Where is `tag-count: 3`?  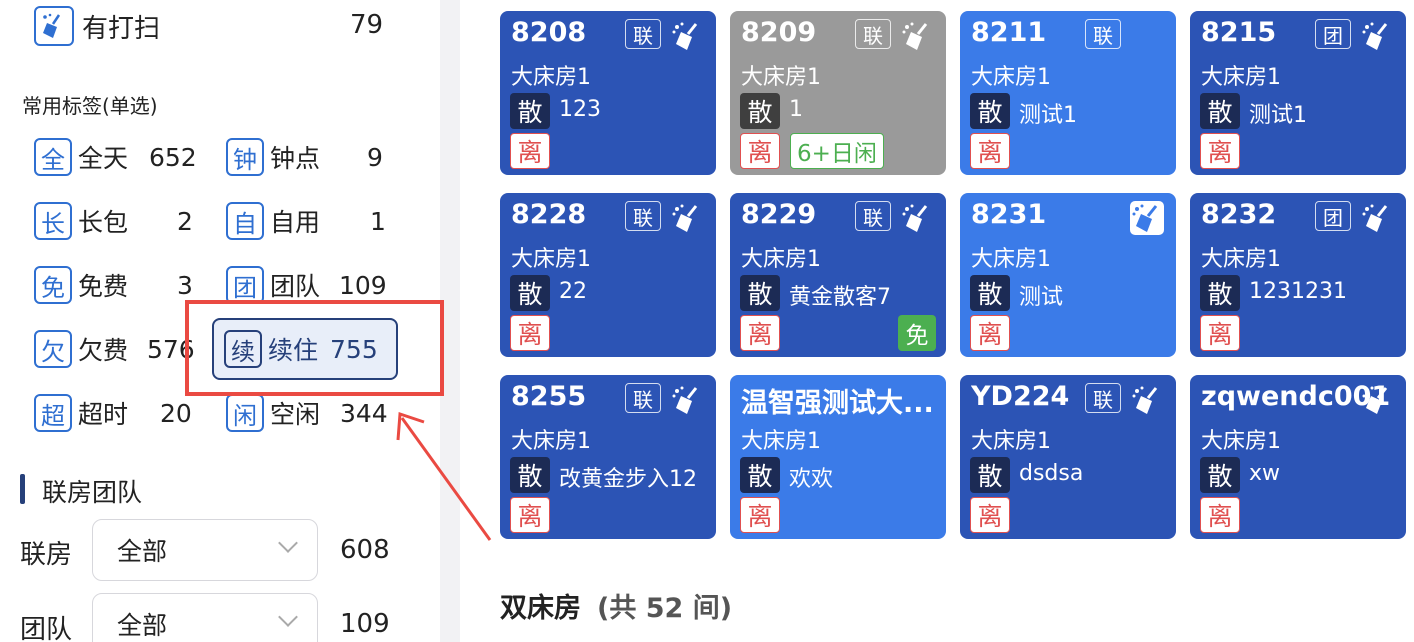
tag-count: 3 is located at coordinates (185, 285).